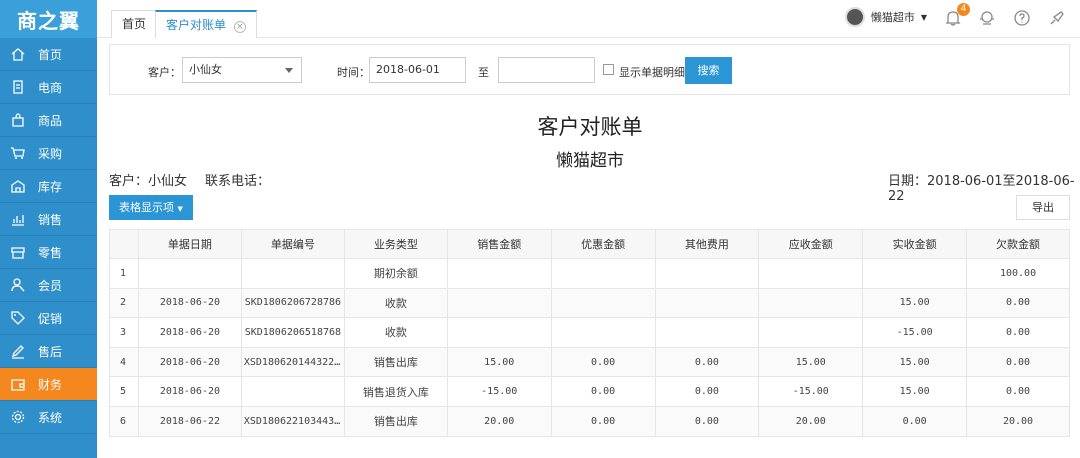  Describe the element at coordinates (148, 181) in the screenshot. I see `customer-info: 客户：小仙女` at that location.